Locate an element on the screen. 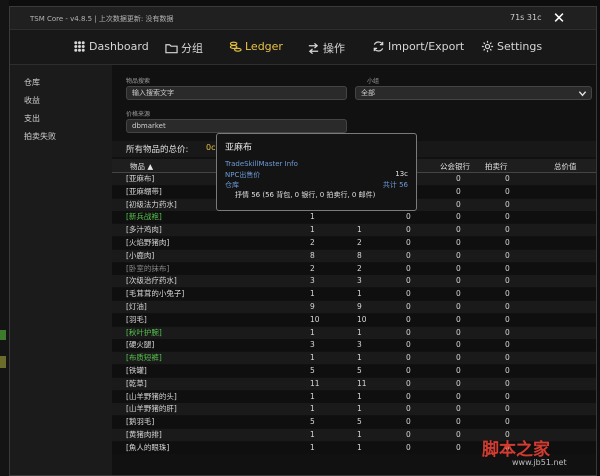  tooltip-npc-value: 13c is located at coordinates (401, 174).